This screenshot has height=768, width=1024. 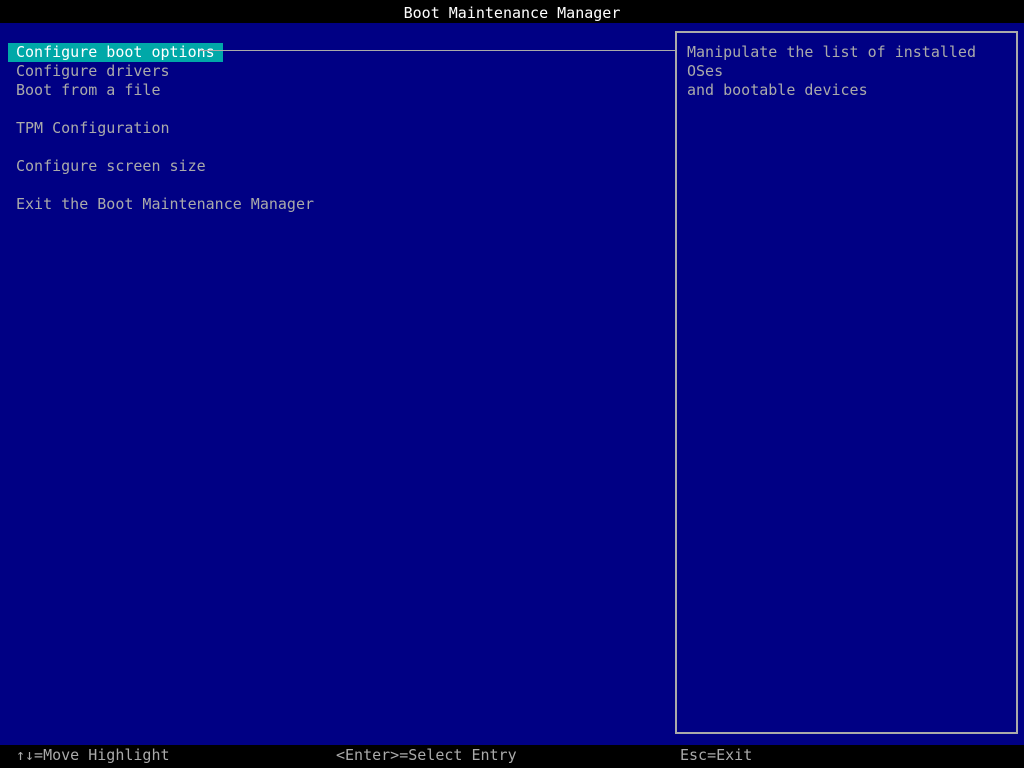 What do you see at coordinates (111, 166) in the screenshot?
I see `menu-item-configure-screen-size: Configure screen size` at bounding box center [111, 166].